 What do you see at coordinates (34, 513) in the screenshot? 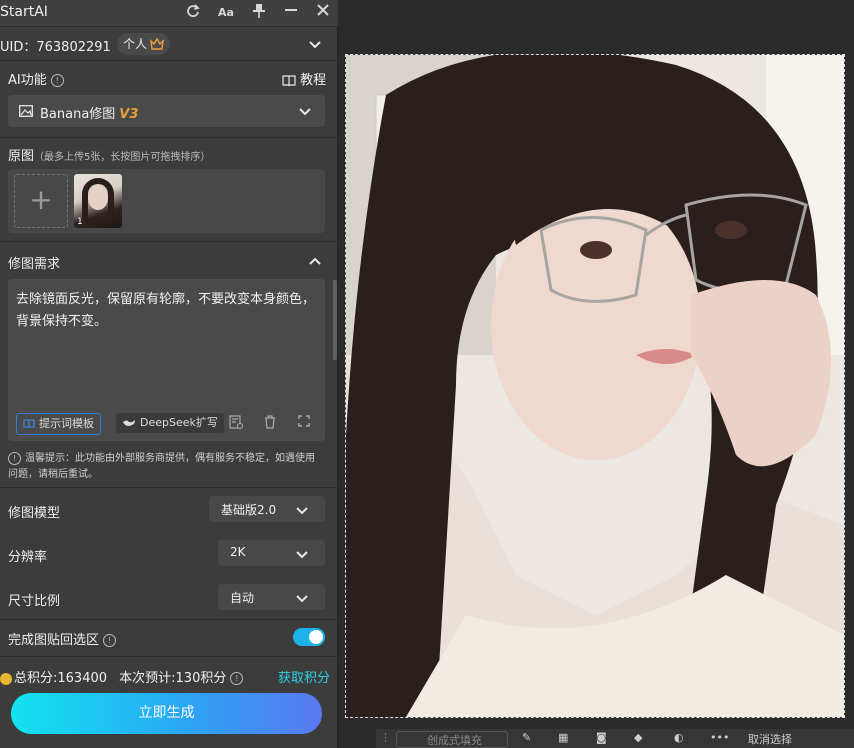
I see `model-label: 修图模型` at bounding box center [34, 513].